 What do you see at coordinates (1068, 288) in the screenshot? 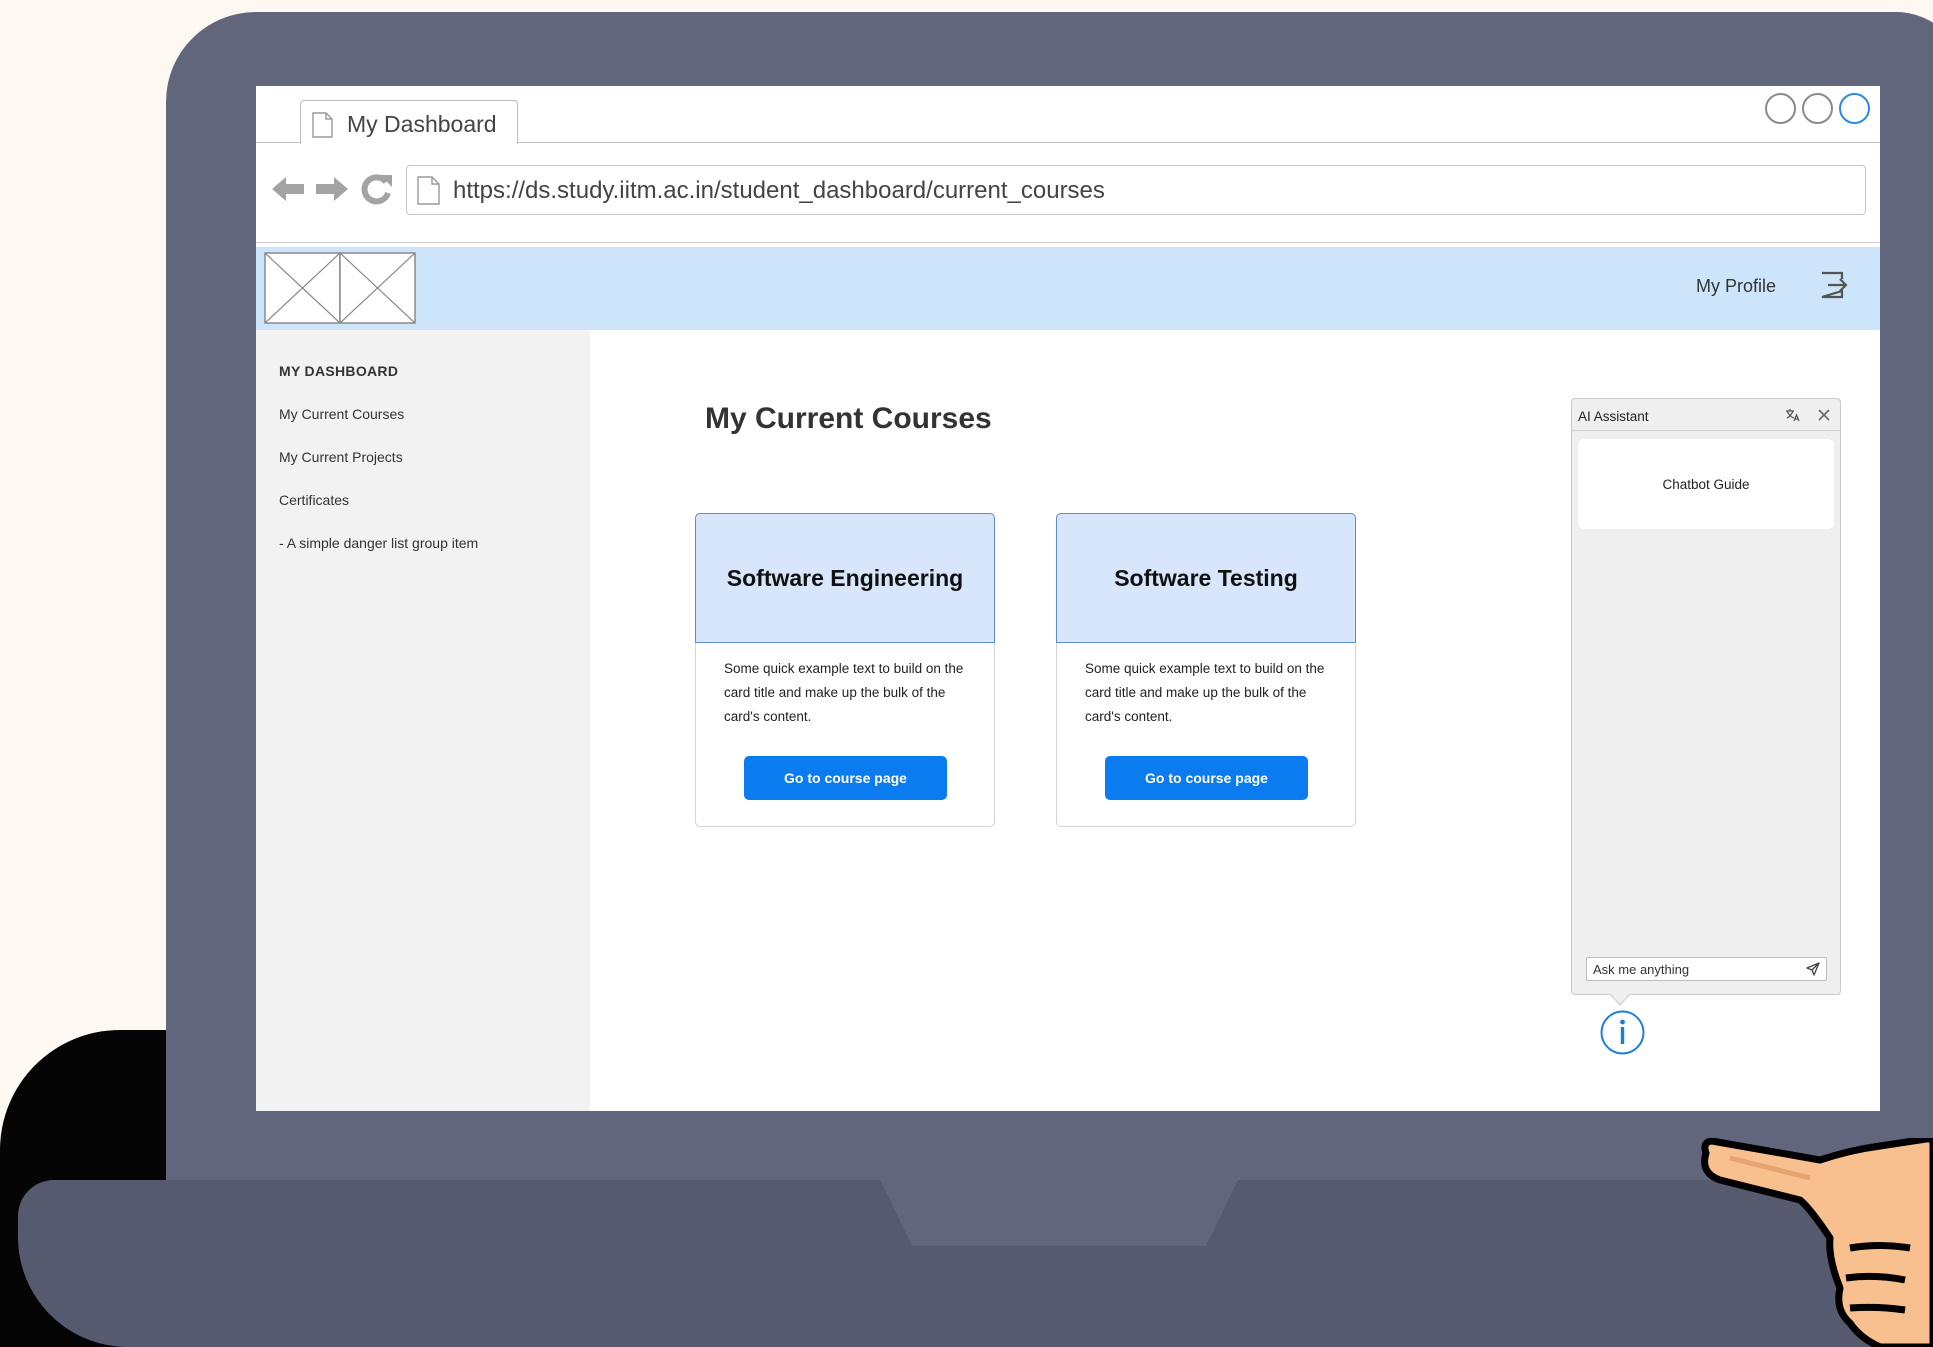
I see `app-header: My Profile` at bounding box center [1068, 288].